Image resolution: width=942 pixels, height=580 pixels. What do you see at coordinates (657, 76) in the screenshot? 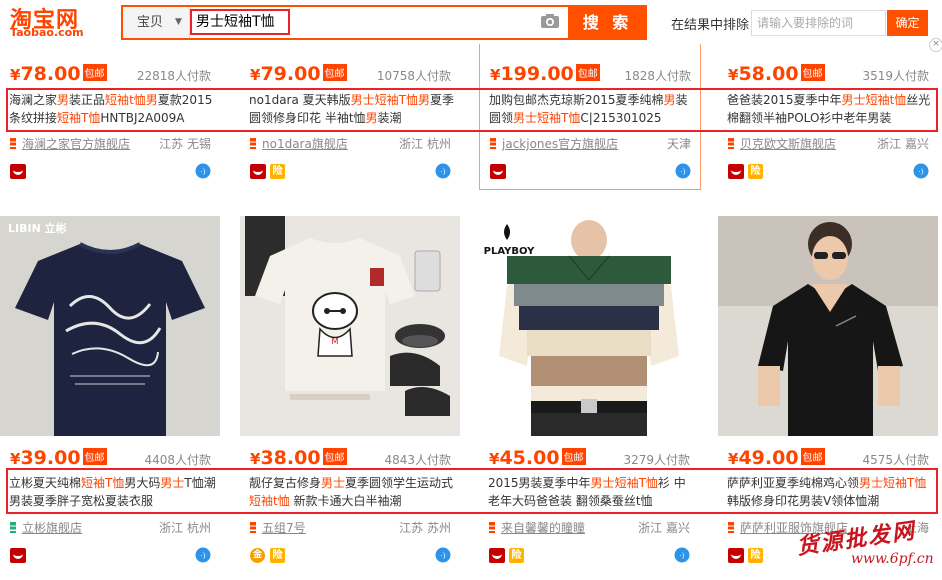
I see `sales-count: 1828人付款` at bounding box center [657, 76].